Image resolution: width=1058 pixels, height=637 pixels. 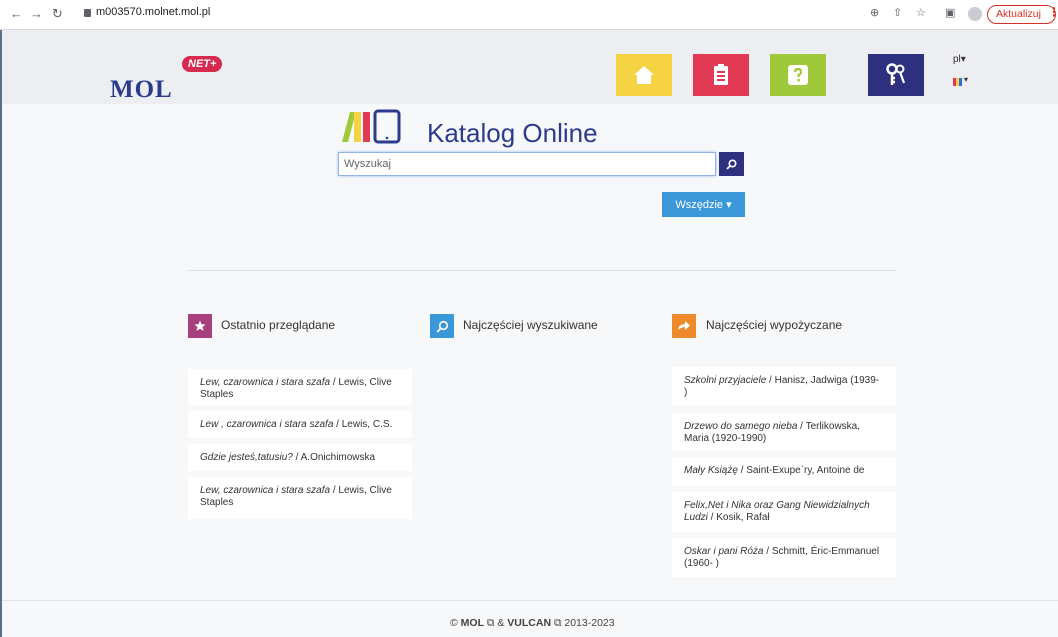 I want to click on catalog-title: Katalog Online, so click(x=512, y=133).